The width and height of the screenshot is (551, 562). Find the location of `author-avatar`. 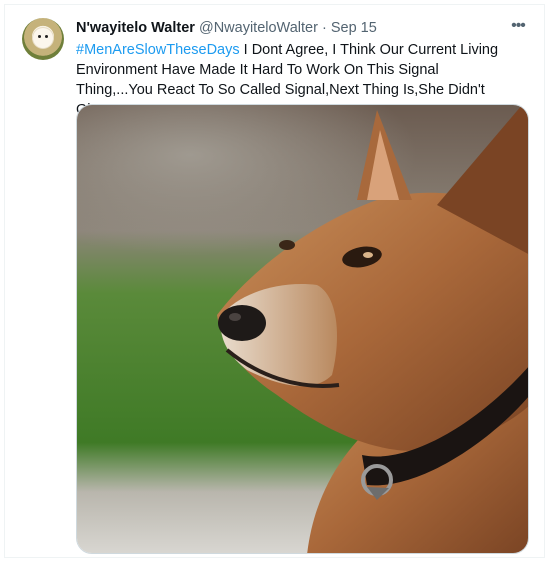

author-avatar is located at coordinates (43, 39).